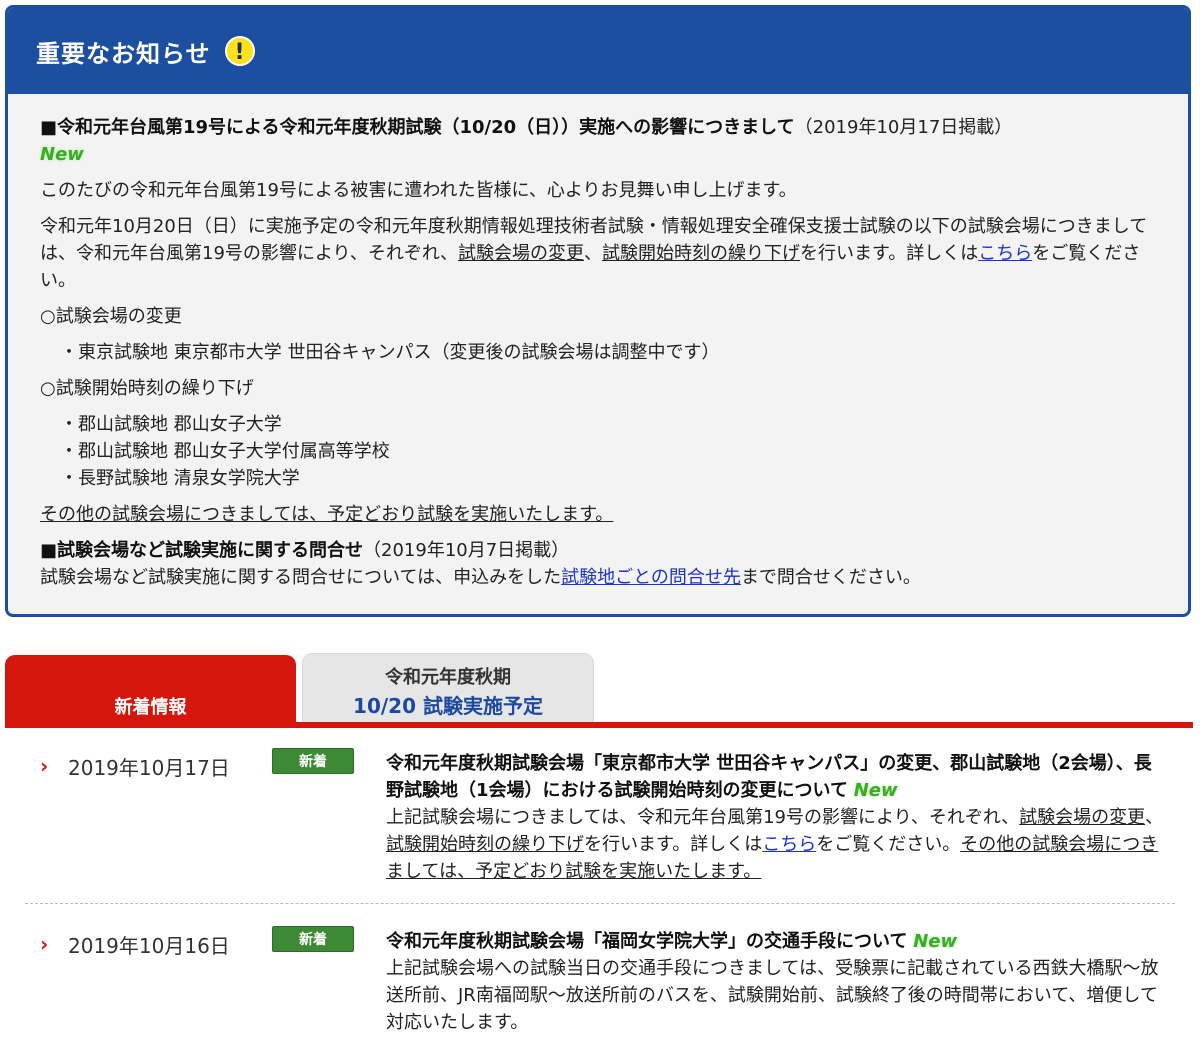 The width and height of the screenshot is (1200, 1042). I want to click on news-divider, so click(600, 903).